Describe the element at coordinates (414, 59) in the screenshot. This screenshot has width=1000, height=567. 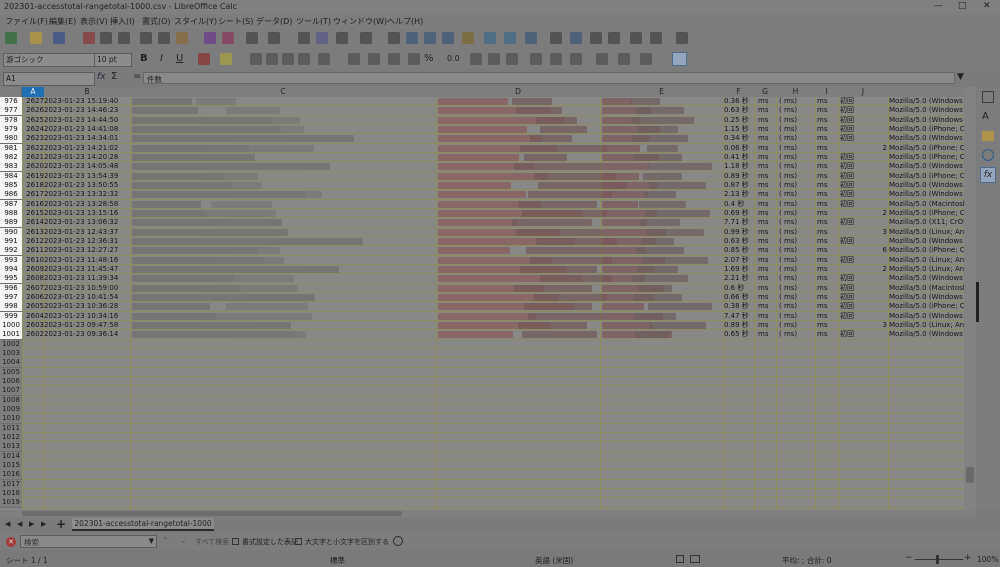
I see `currency-icon` at that location.